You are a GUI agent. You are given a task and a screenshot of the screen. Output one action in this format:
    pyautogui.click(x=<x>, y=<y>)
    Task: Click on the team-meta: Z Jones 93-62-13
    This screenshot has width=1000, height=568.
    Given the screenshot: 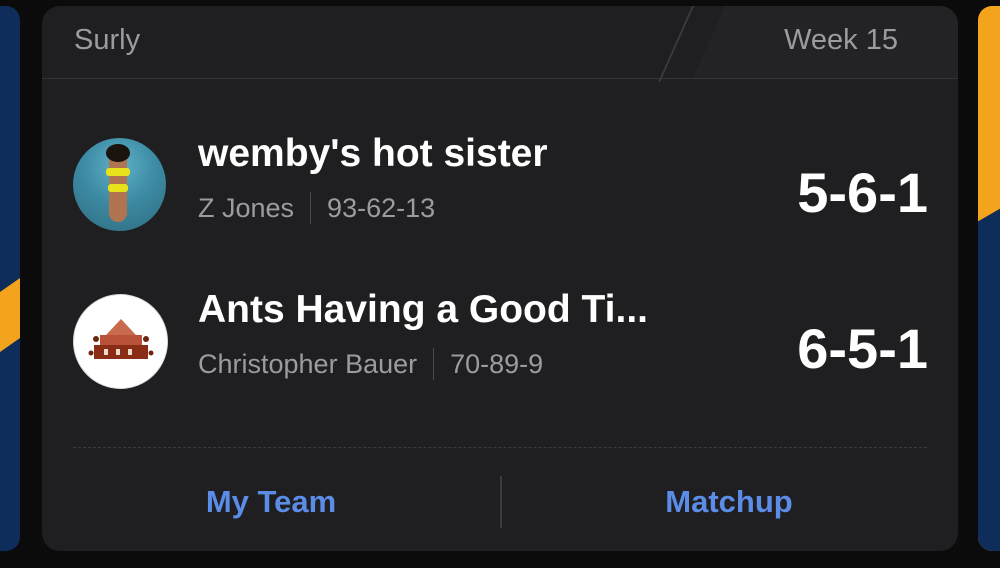 What is the action you would take?
    pyautogui.click(x=316, y=208)
    